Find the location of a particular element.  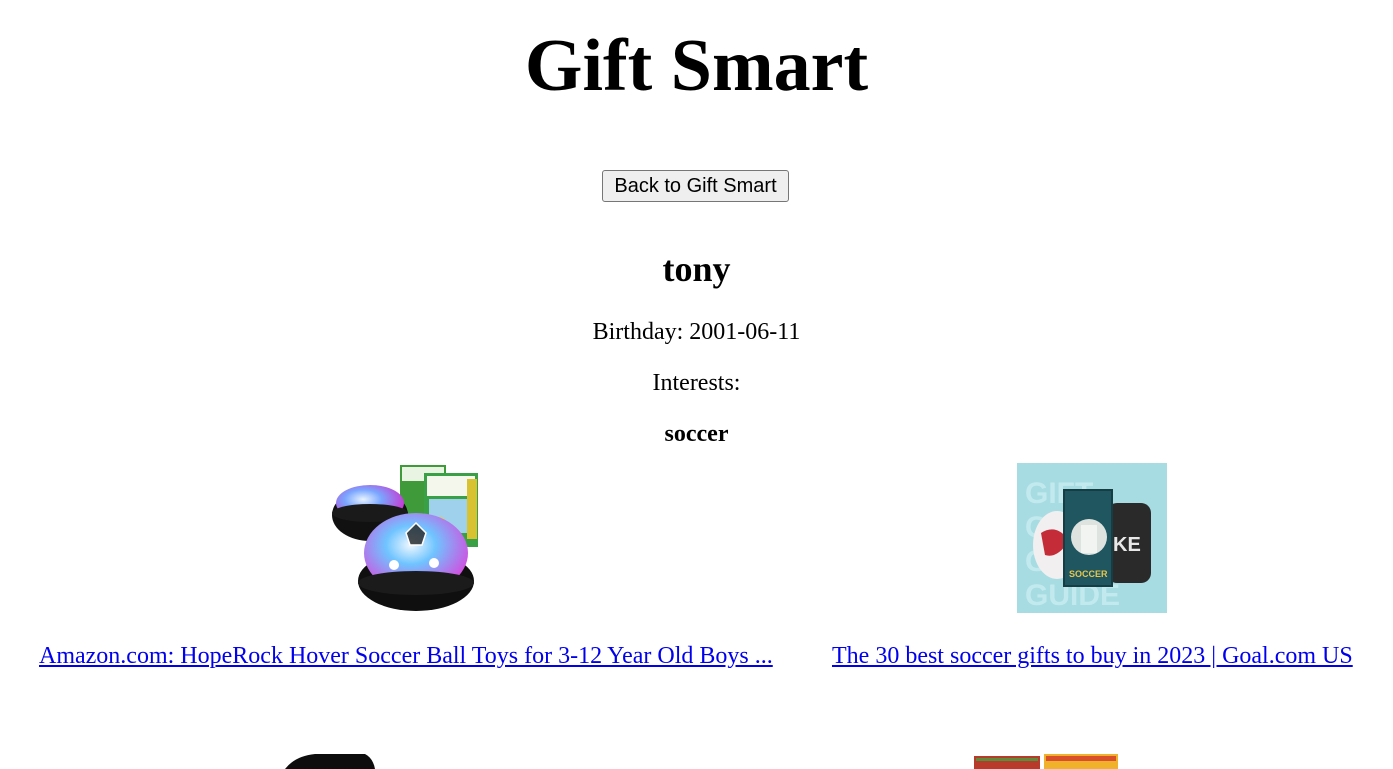

svg-text: KE is located at coordinates (1127, 545).